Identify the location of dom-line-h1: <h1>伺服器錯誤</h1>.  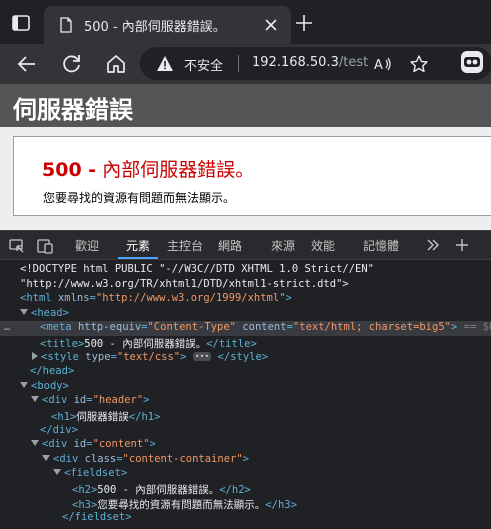
(245, 416).